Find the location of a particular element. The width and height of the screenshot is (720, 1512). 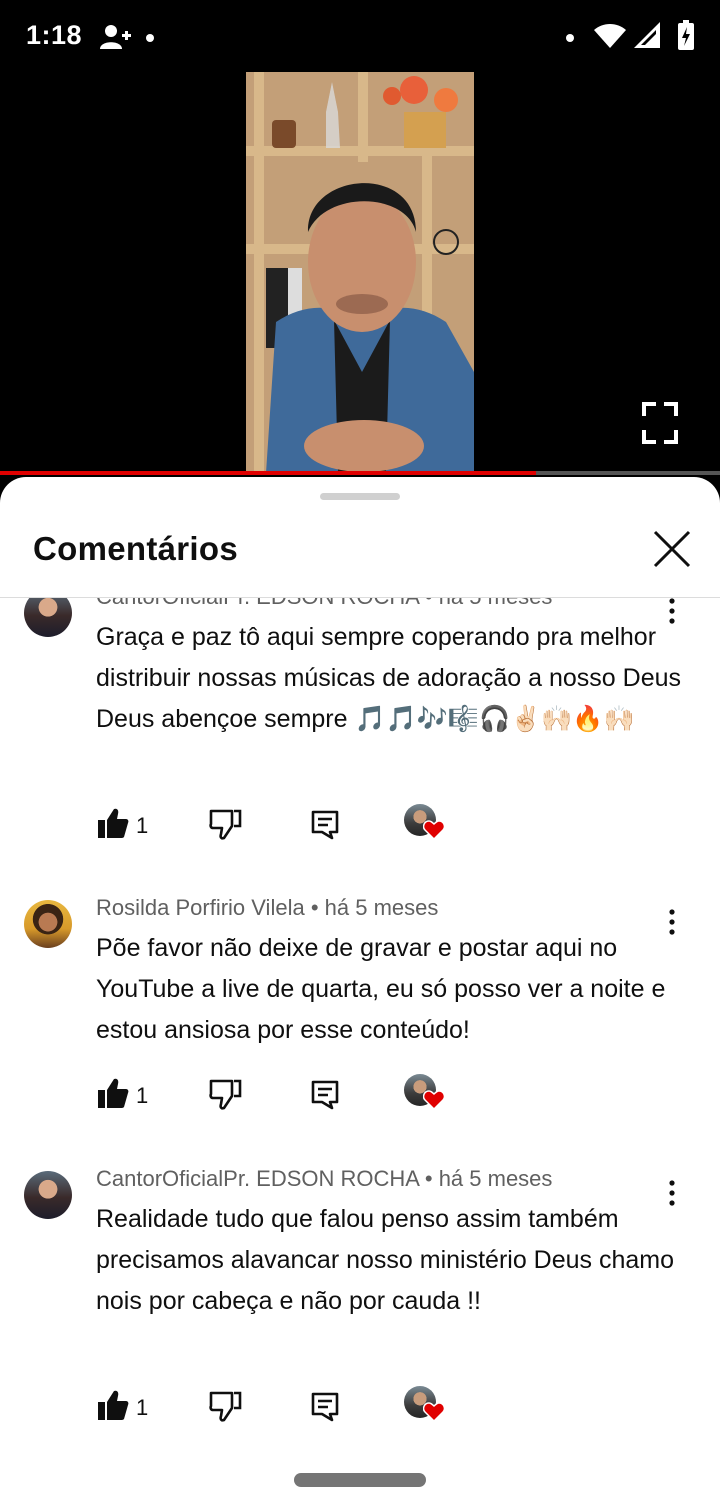

battery-charging-icon is located at coordinates (686, 37).